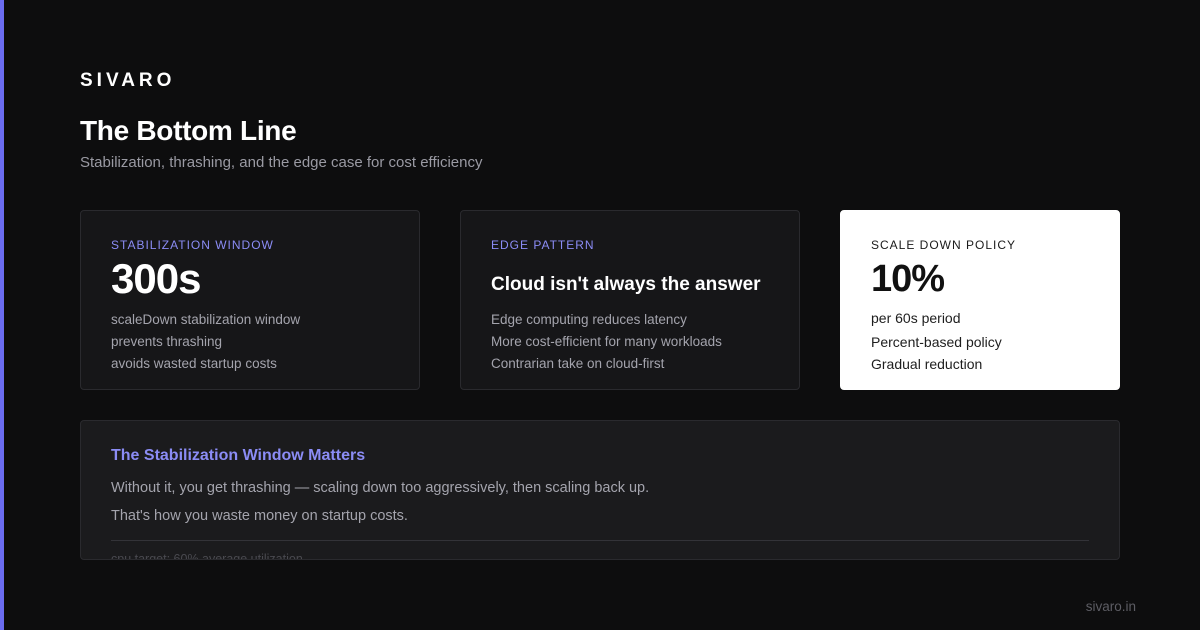  I want to click on callout-footnote: cpu target: 60% average utilization, so click(207, 556).